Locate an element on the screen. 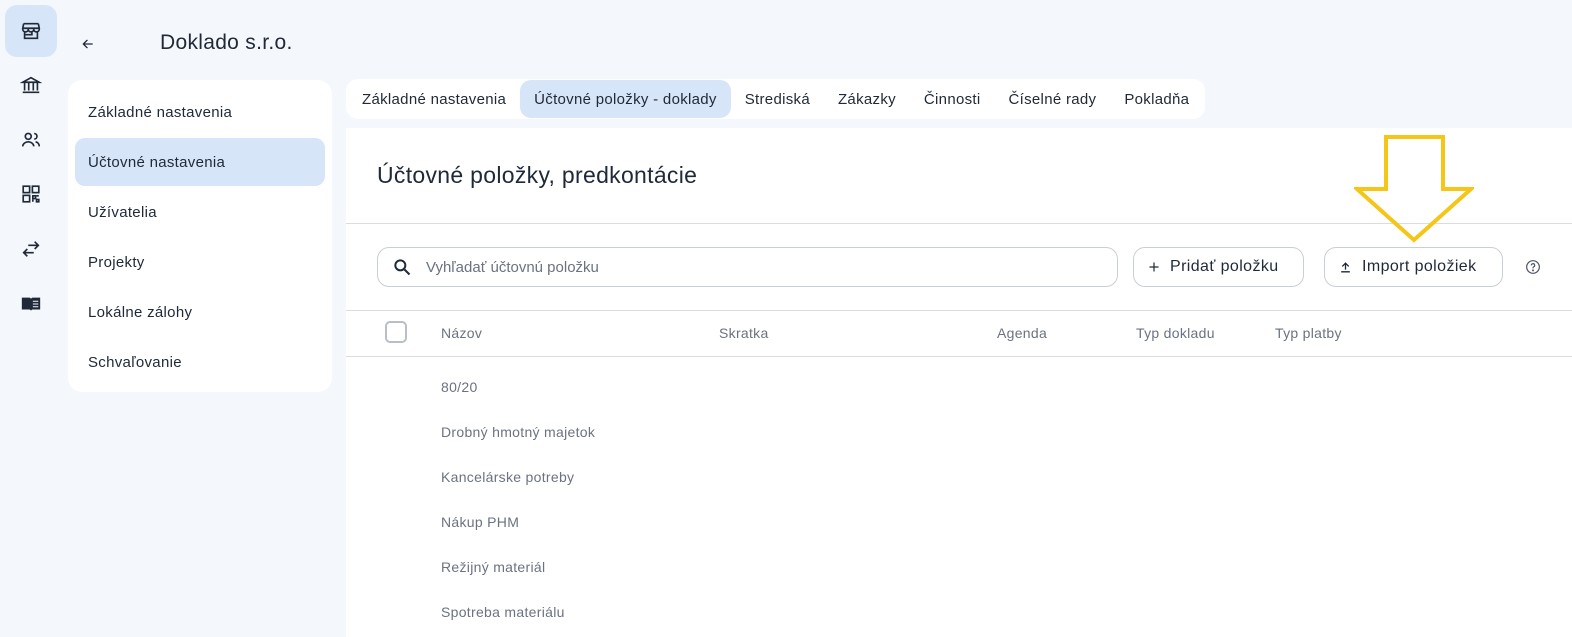 The width and height of the screenshot is (1572, 637). add-item-button: Pridať položku is located at coordinates (1218, 267).